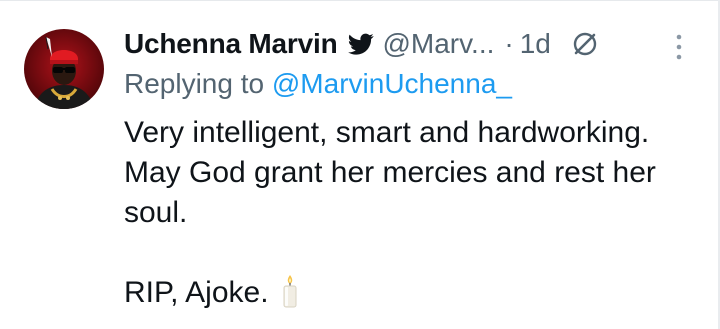 This screenshot has width=720, height=329. I want to click on replying-to: Replying to @MarvinUchenna_, so click(318, 84).